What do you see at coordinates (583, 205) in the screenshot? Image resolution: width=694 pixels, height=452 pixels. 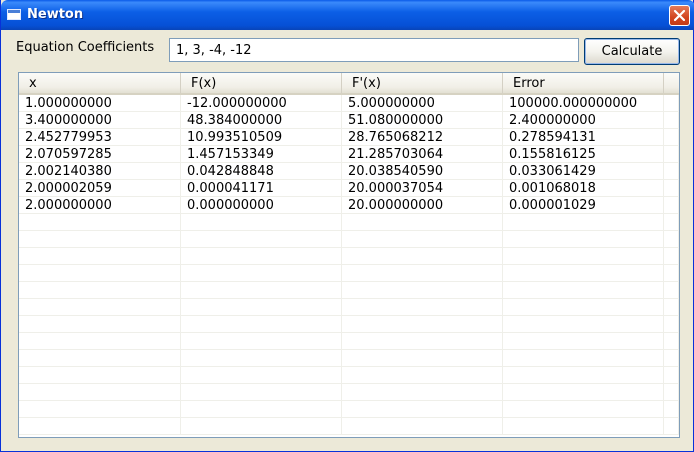 I see `table-cell: 0.000001029` at bounding box center [583, 205].